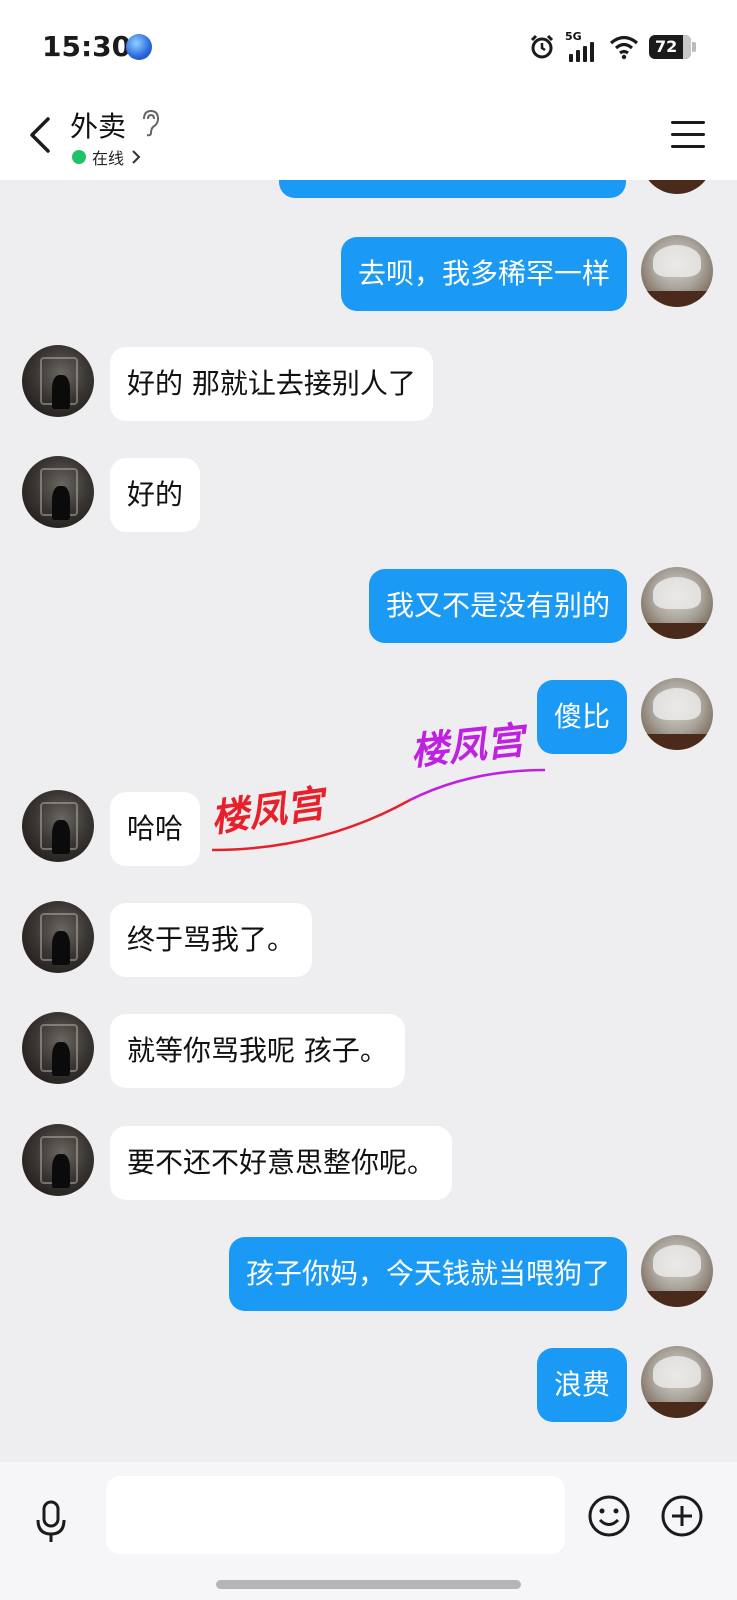 The width and height of the screenshot is (737, 1600). I want to click on chat-header: 外卖 在线, so click(368, 137).